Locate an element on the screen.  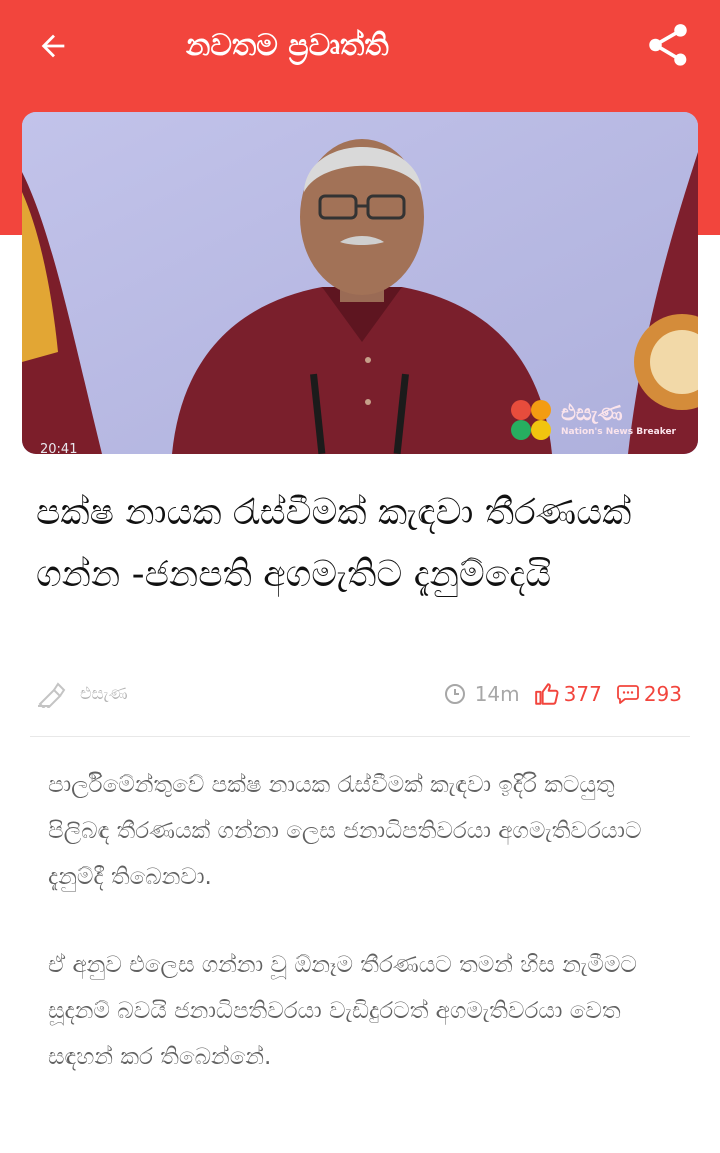
watermark: එසැණ Nation's News Breaker is located at coordinates (591, 420).